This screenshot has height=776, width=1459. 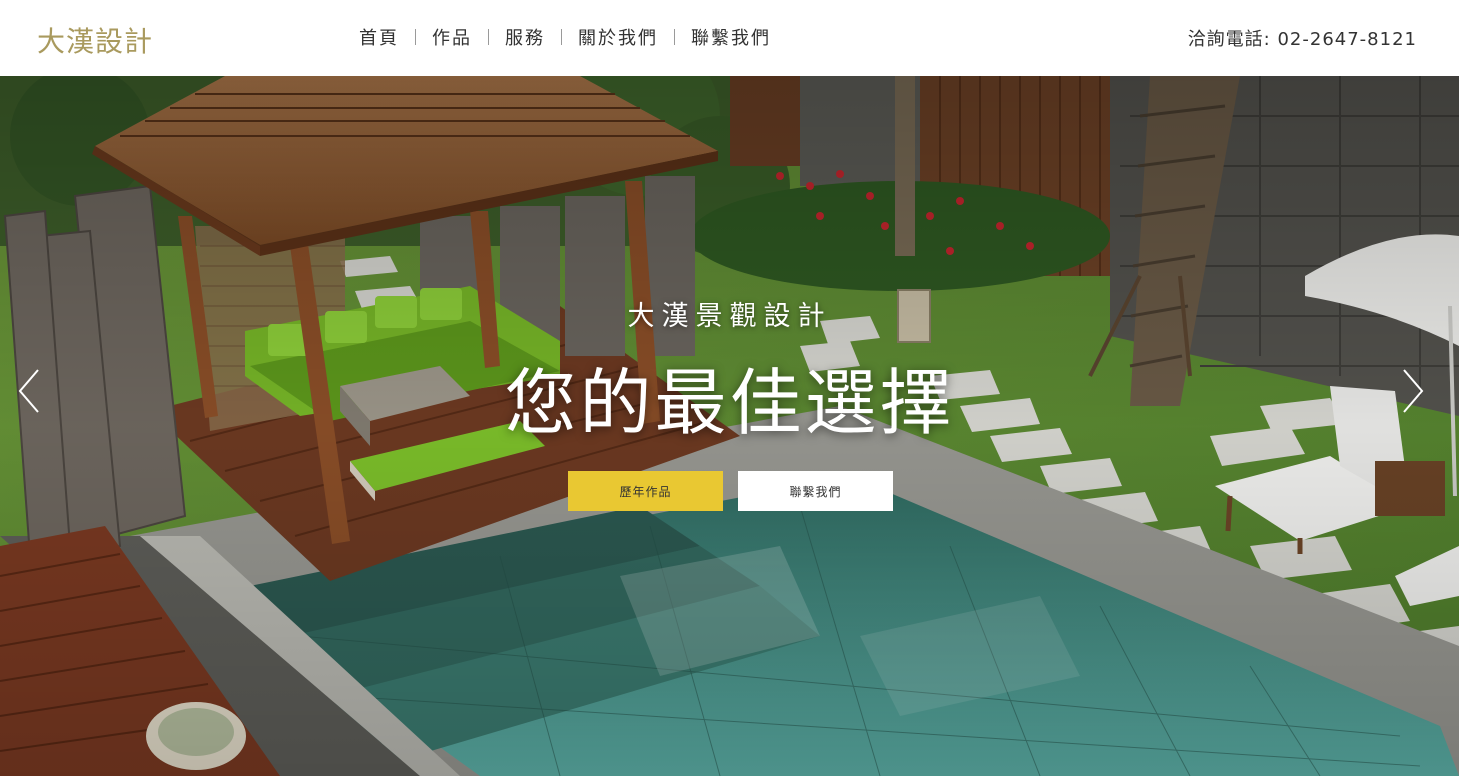 I want to click on chevron-right-icon, so click(x=1413, y=391).